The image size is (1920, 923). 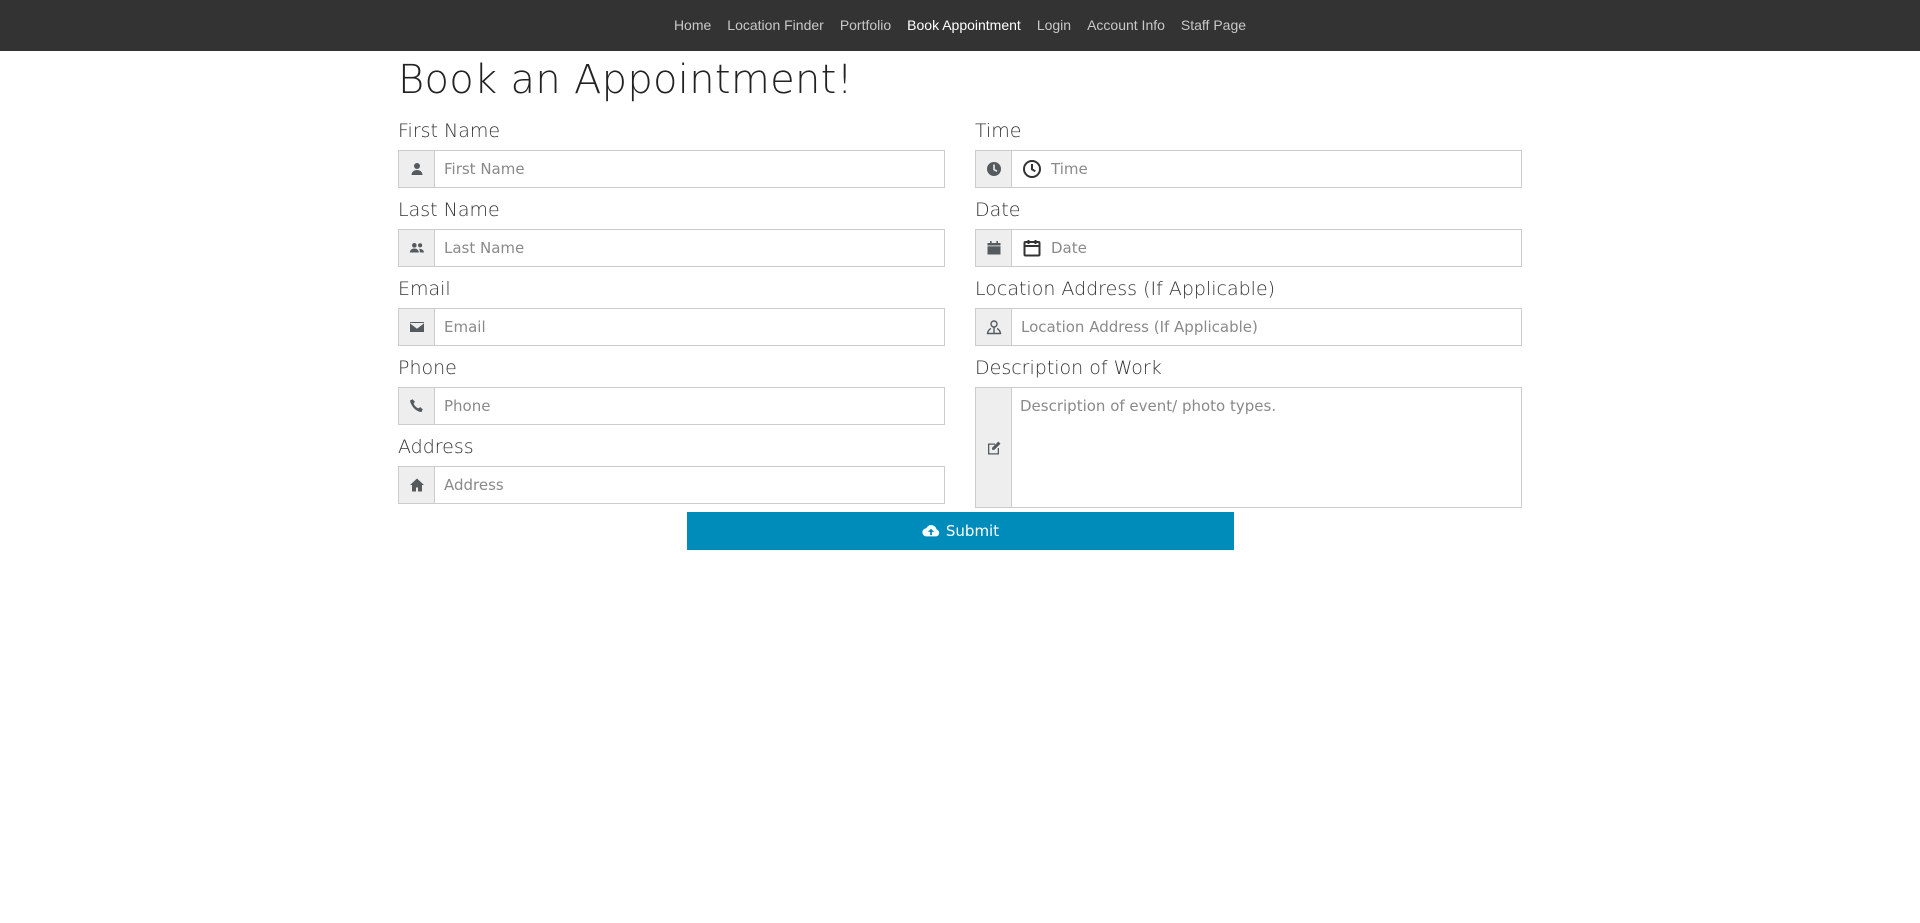 What do you see at coordinates (994, 327) in the screenshot?
I see `map-pin-user-icon` at bounding box center [994, 327].